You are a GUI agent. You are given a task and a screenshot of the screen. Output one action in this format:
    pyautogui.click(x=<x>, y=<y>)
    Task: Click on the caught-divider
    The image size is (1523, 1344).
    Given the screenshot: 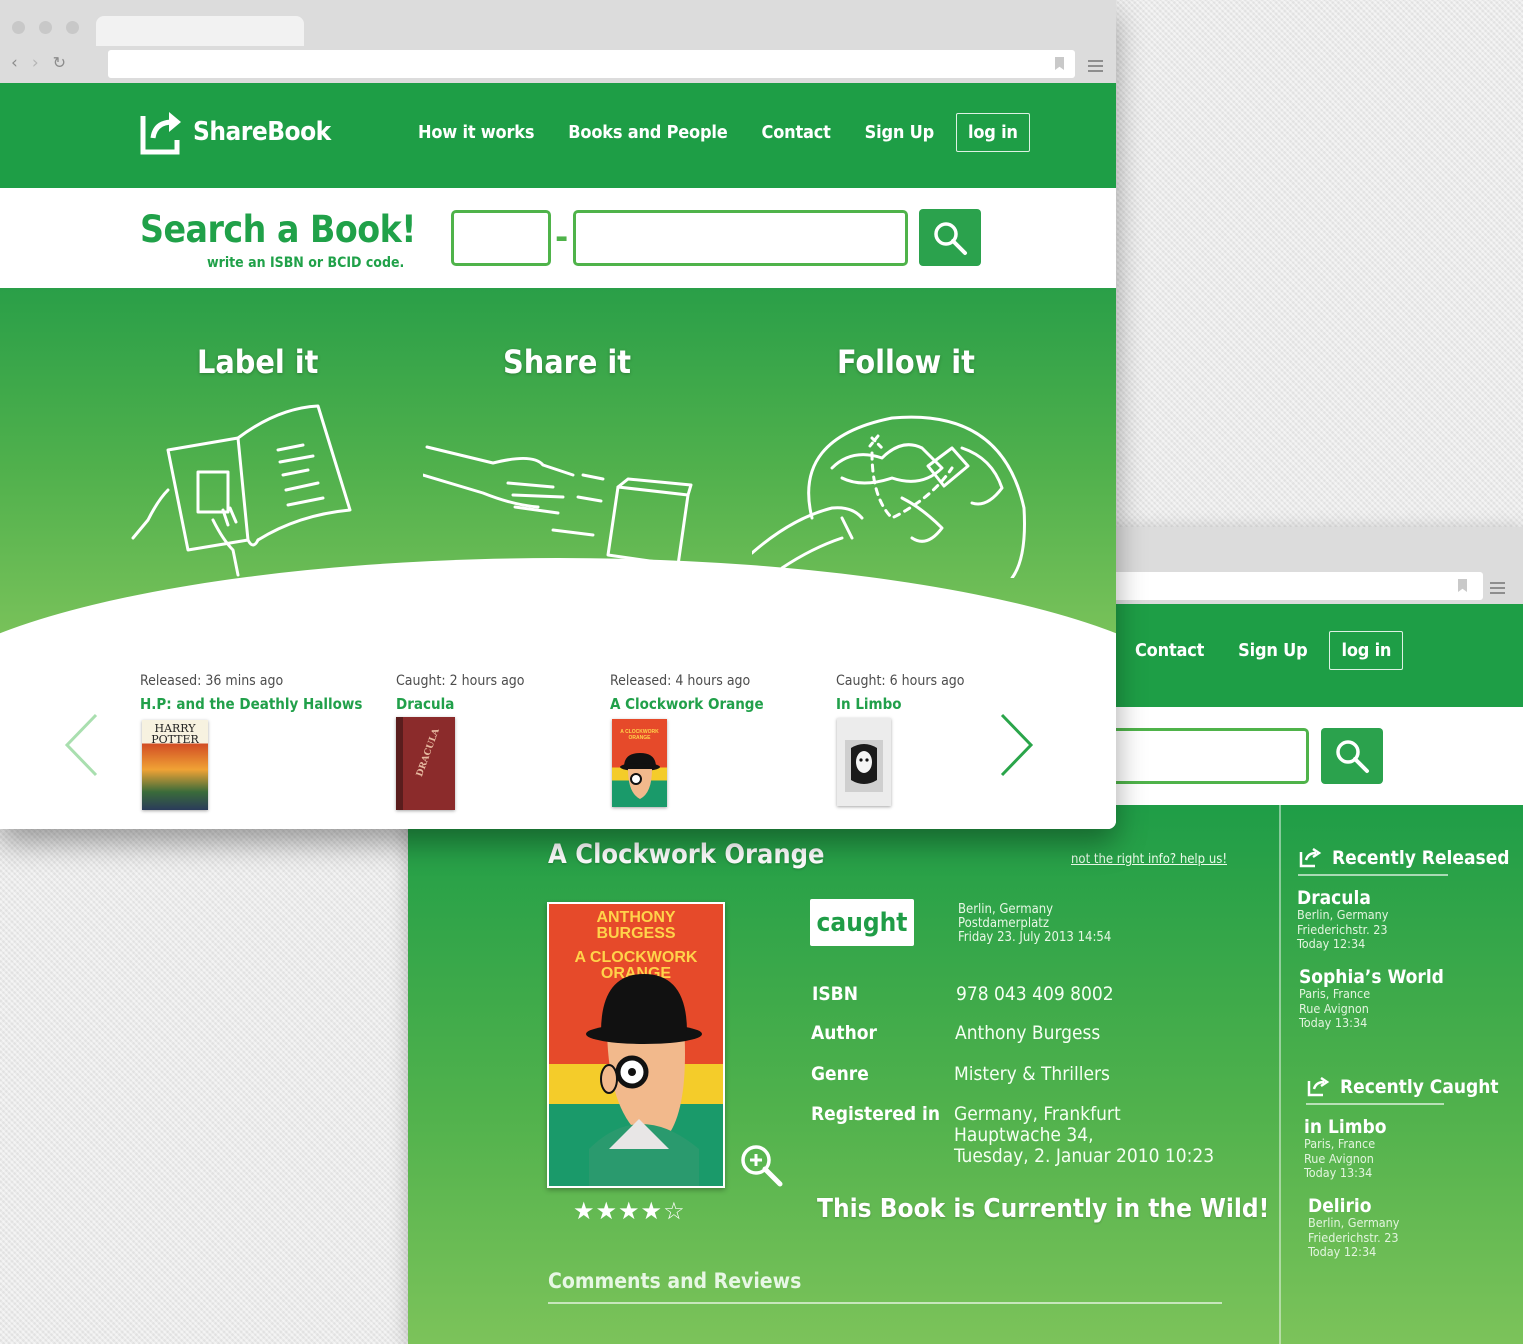 What is the action you would take?
    pyautogui.click(x=1375, y=1104)
    